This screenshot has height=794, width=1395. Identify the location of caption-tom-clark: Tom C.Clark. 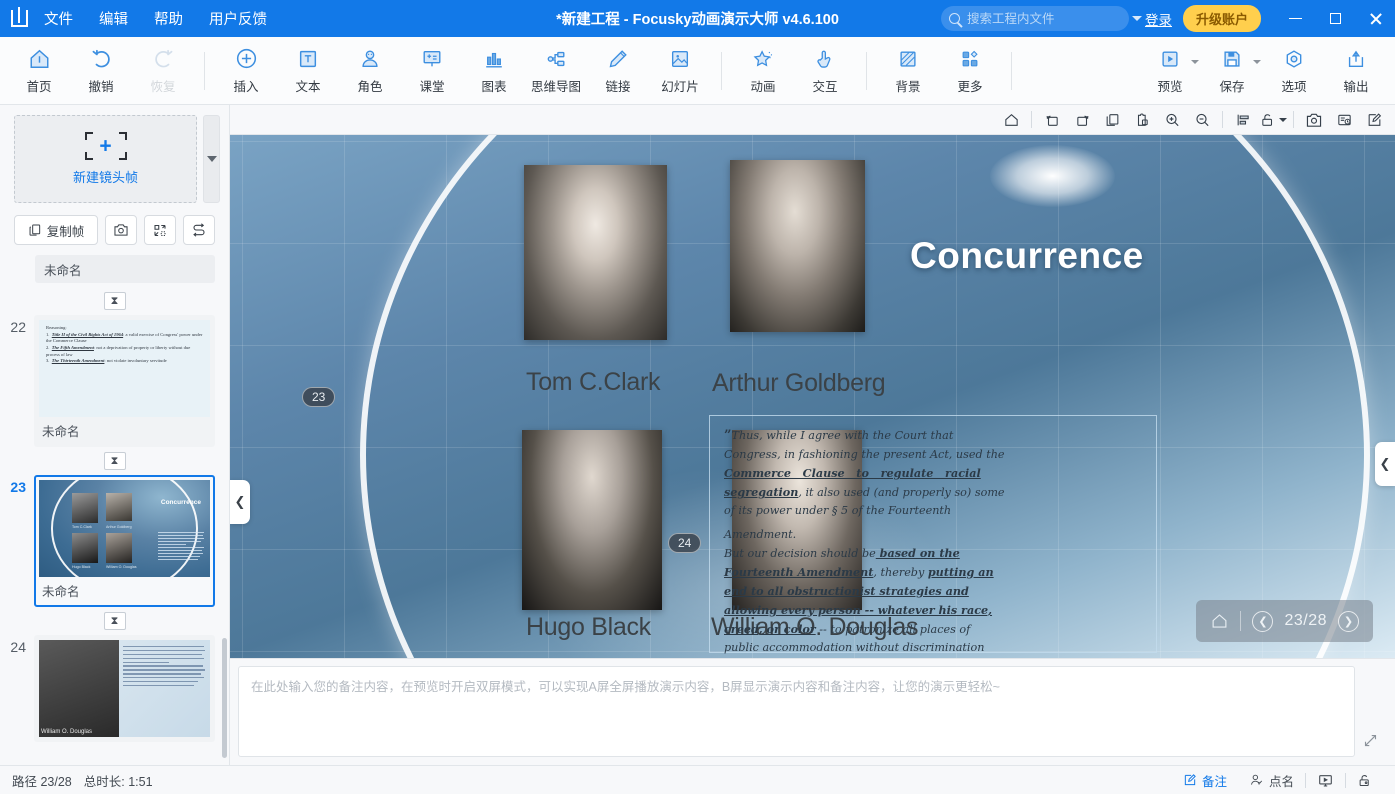
(593, 382).